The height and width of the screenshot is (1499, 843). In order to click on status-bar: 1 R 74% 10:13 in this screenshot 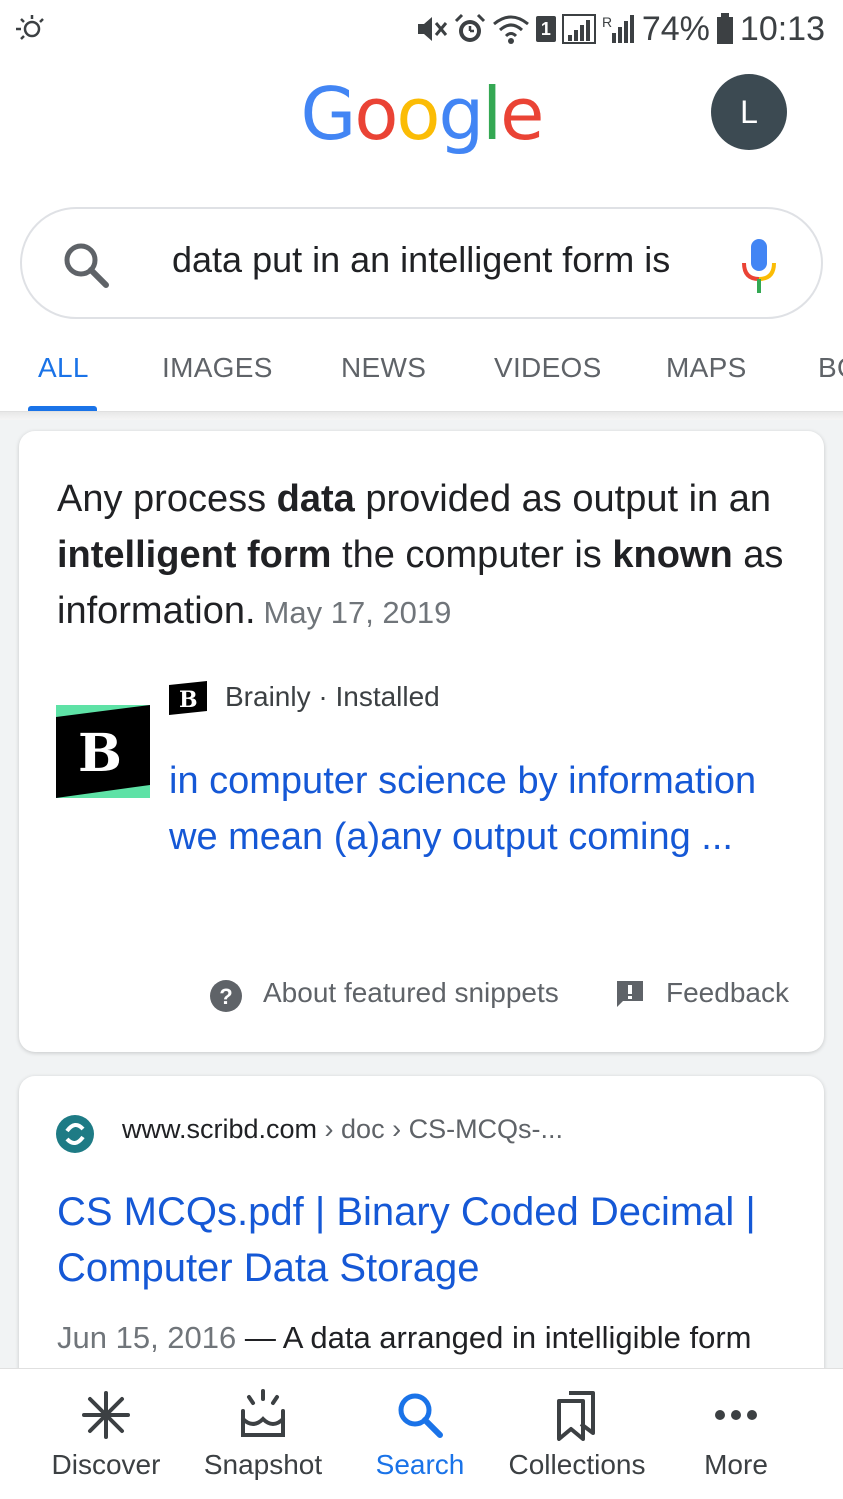, I will do `click(421, 29)`.